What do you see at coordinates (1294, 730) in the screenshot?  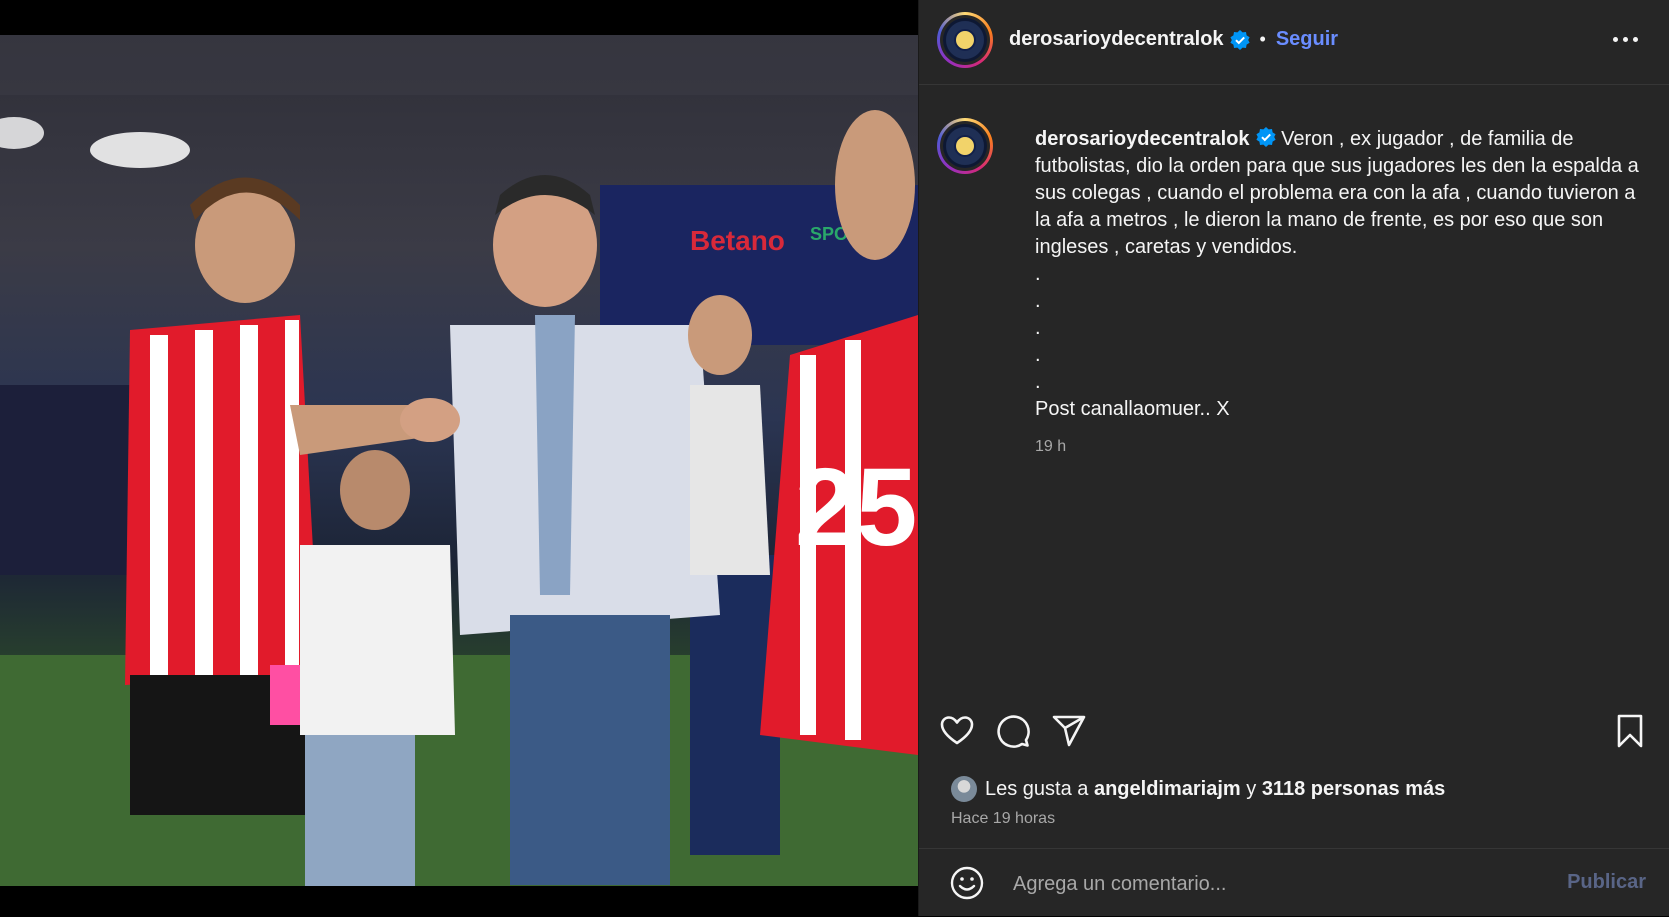 I see `action-bar` at bounding box center [1294, 730].